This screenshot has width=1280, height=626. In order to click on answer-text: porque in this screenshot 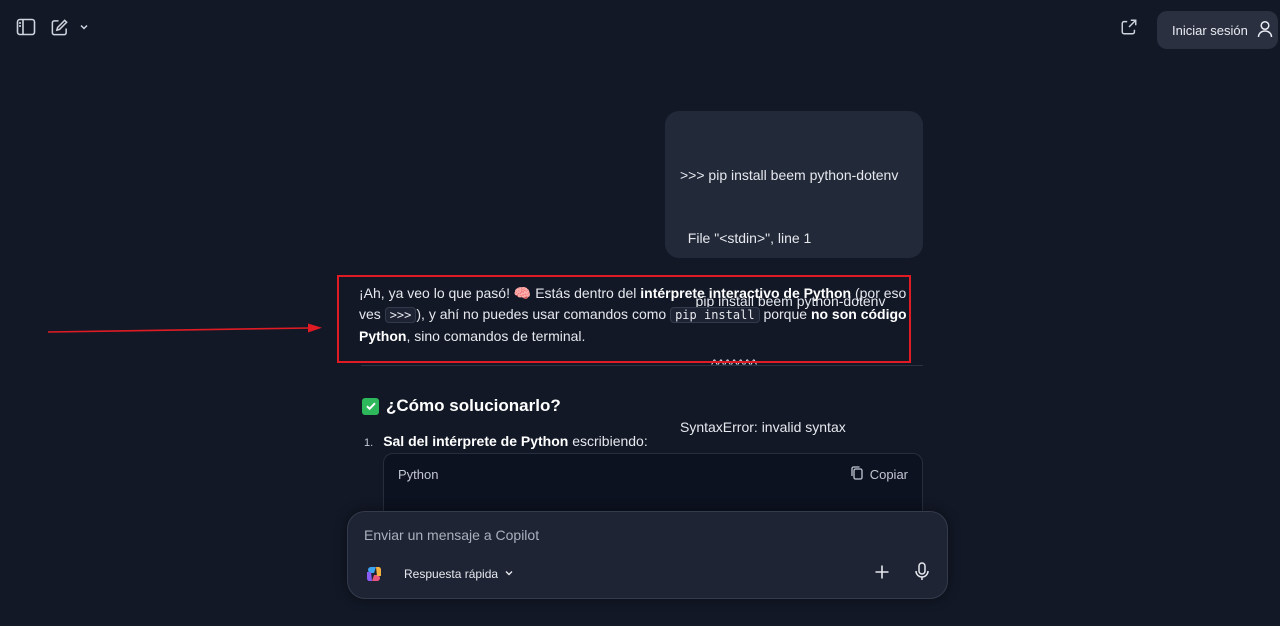, I will do `click(785, 314)`.